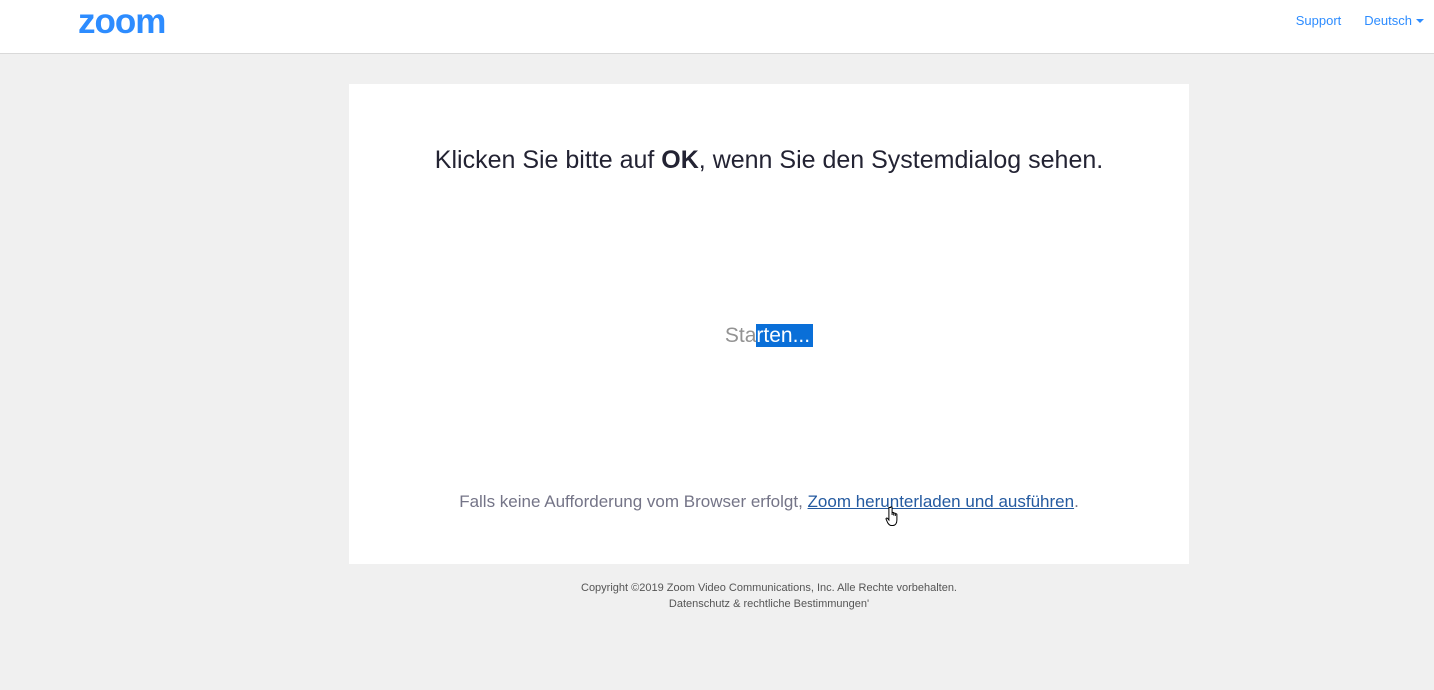 The width and height of the screenshot is (1434, 690). I want to click on caret-down-icon, so click(1420, 20).